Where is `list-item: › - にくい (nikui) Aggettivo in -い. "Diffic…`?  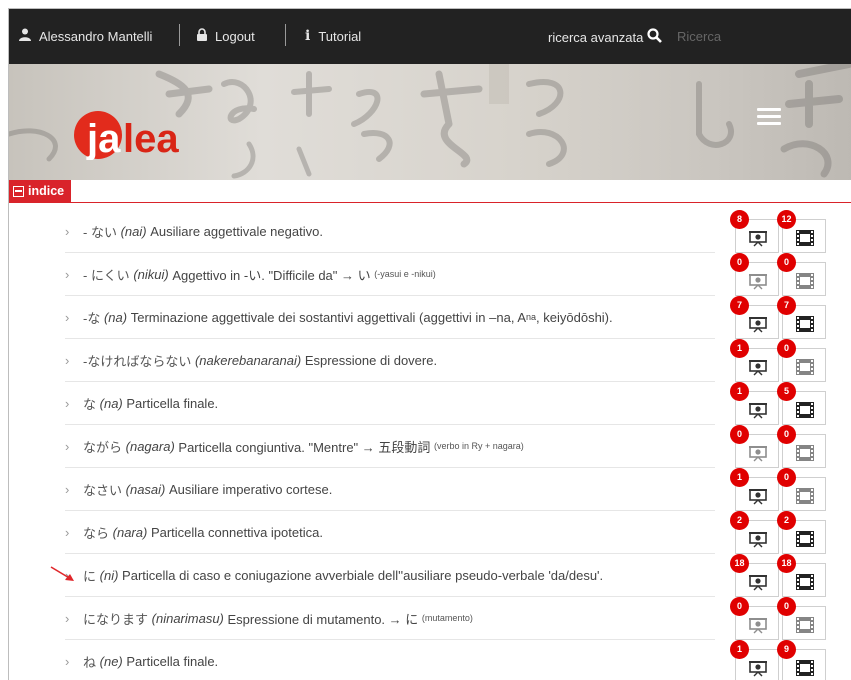 list-item: › - にくい (nikui) Aggettivo in -い. "Diffic… is located at coordinates (390, 274).